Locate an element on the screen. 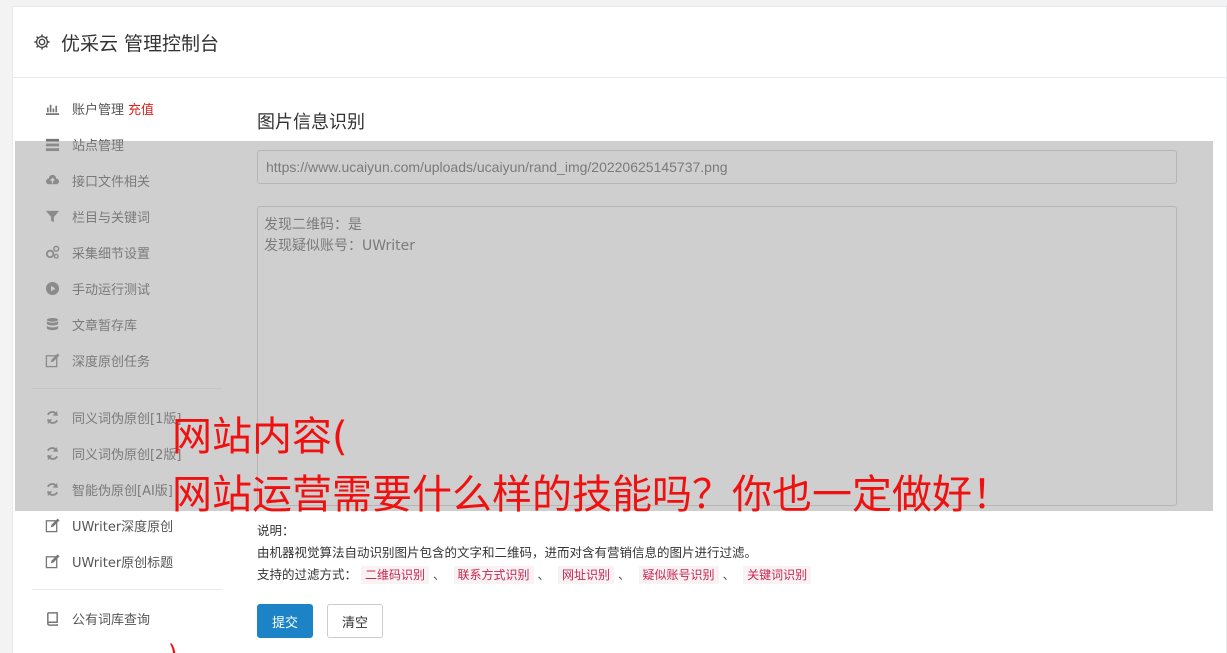  filter-label: 支持的过滤方式： is located at coordinates (307, 574).